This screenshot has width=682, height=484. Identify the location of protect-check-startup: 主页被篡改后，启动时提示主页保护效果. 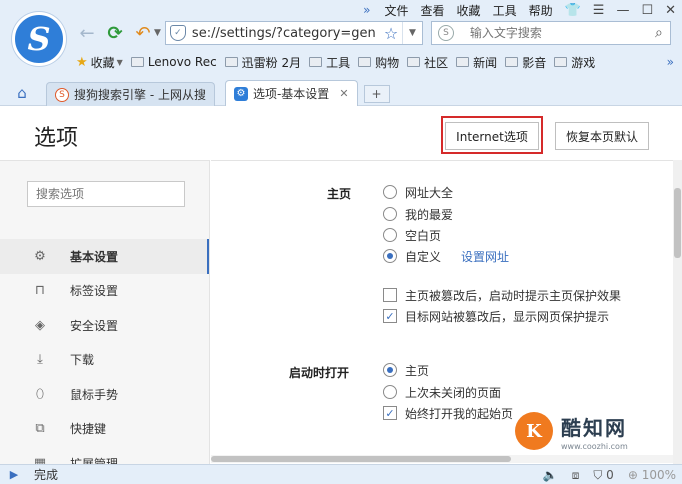
(502, 295).